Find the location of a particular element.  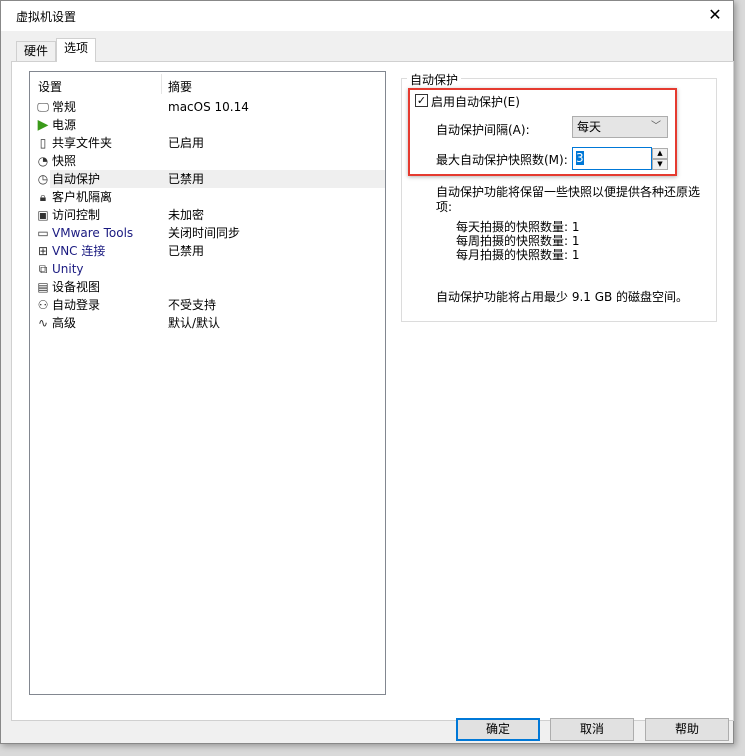

window-title: 虚拟机设置 is located at coordinates (46, 17).